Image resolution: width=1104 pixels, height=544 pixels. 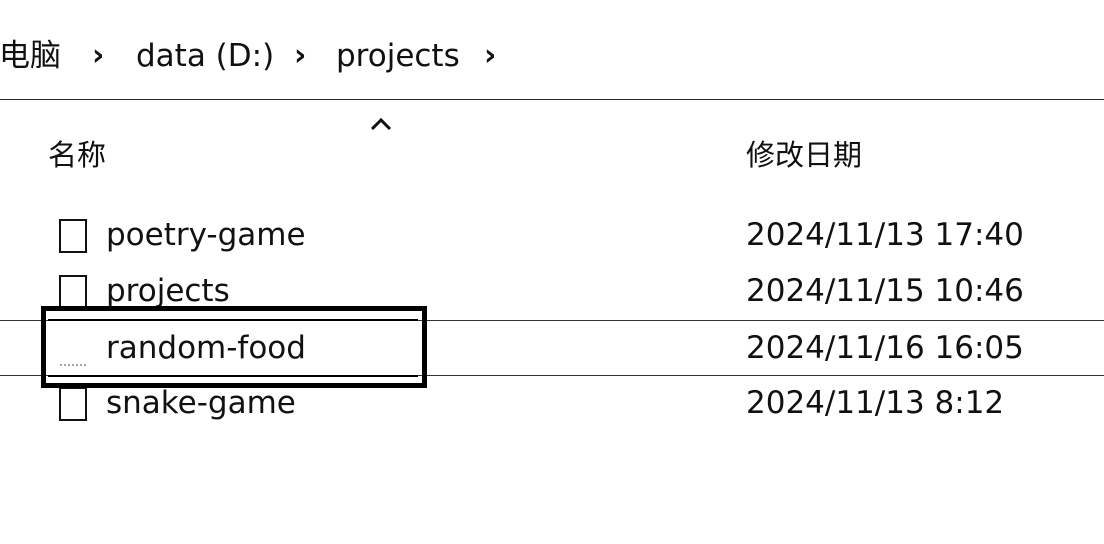 I want to click on file-name: snake-game, so click(x=201, y=403).